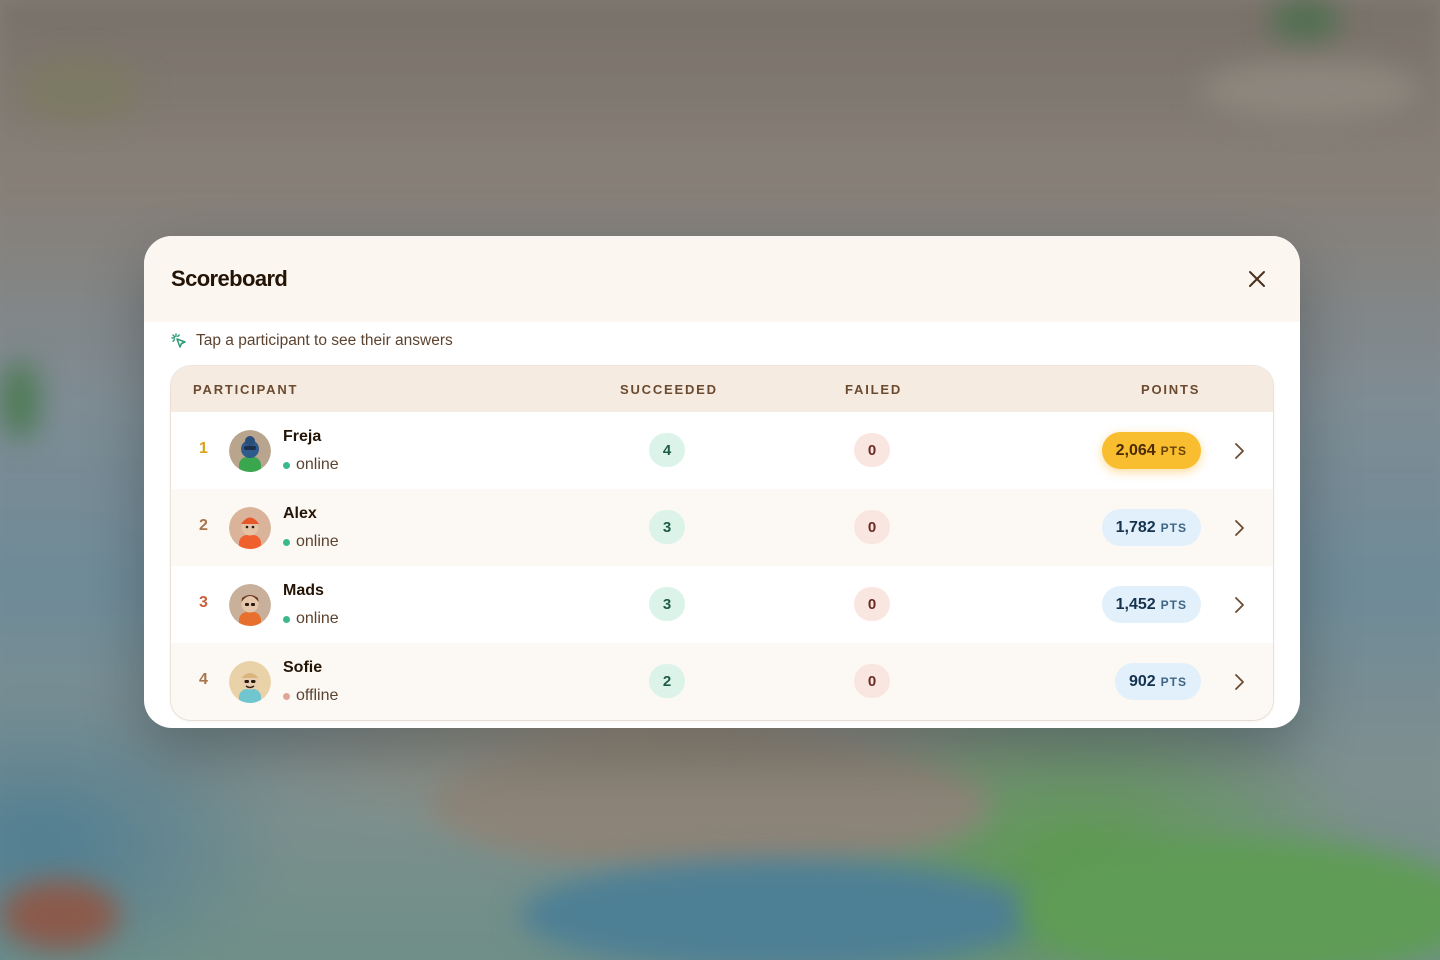 The height and width of the screenshot is (960, 1440). Describe the element at coordinates (1171, 389) in the screenshot. I see `header-points: POINTS` at that location.